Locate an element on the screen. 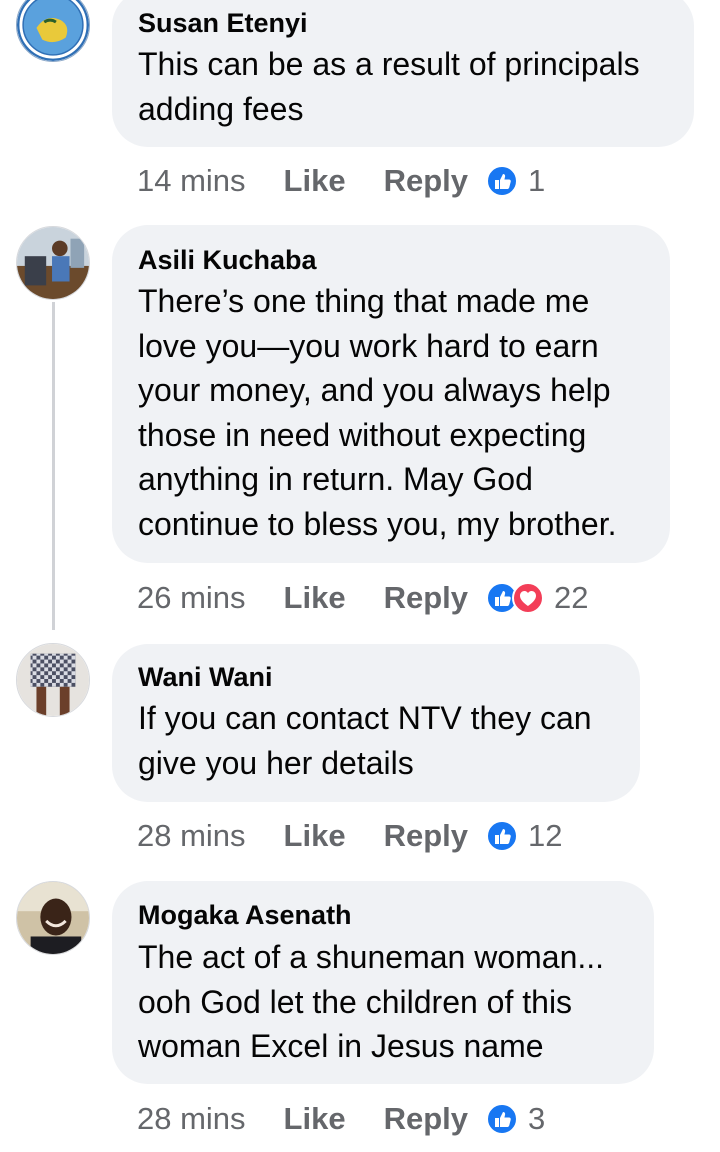 The image size is (720, 1152). comment-author: Susan Etenyi is located at coordinates (223, 23).